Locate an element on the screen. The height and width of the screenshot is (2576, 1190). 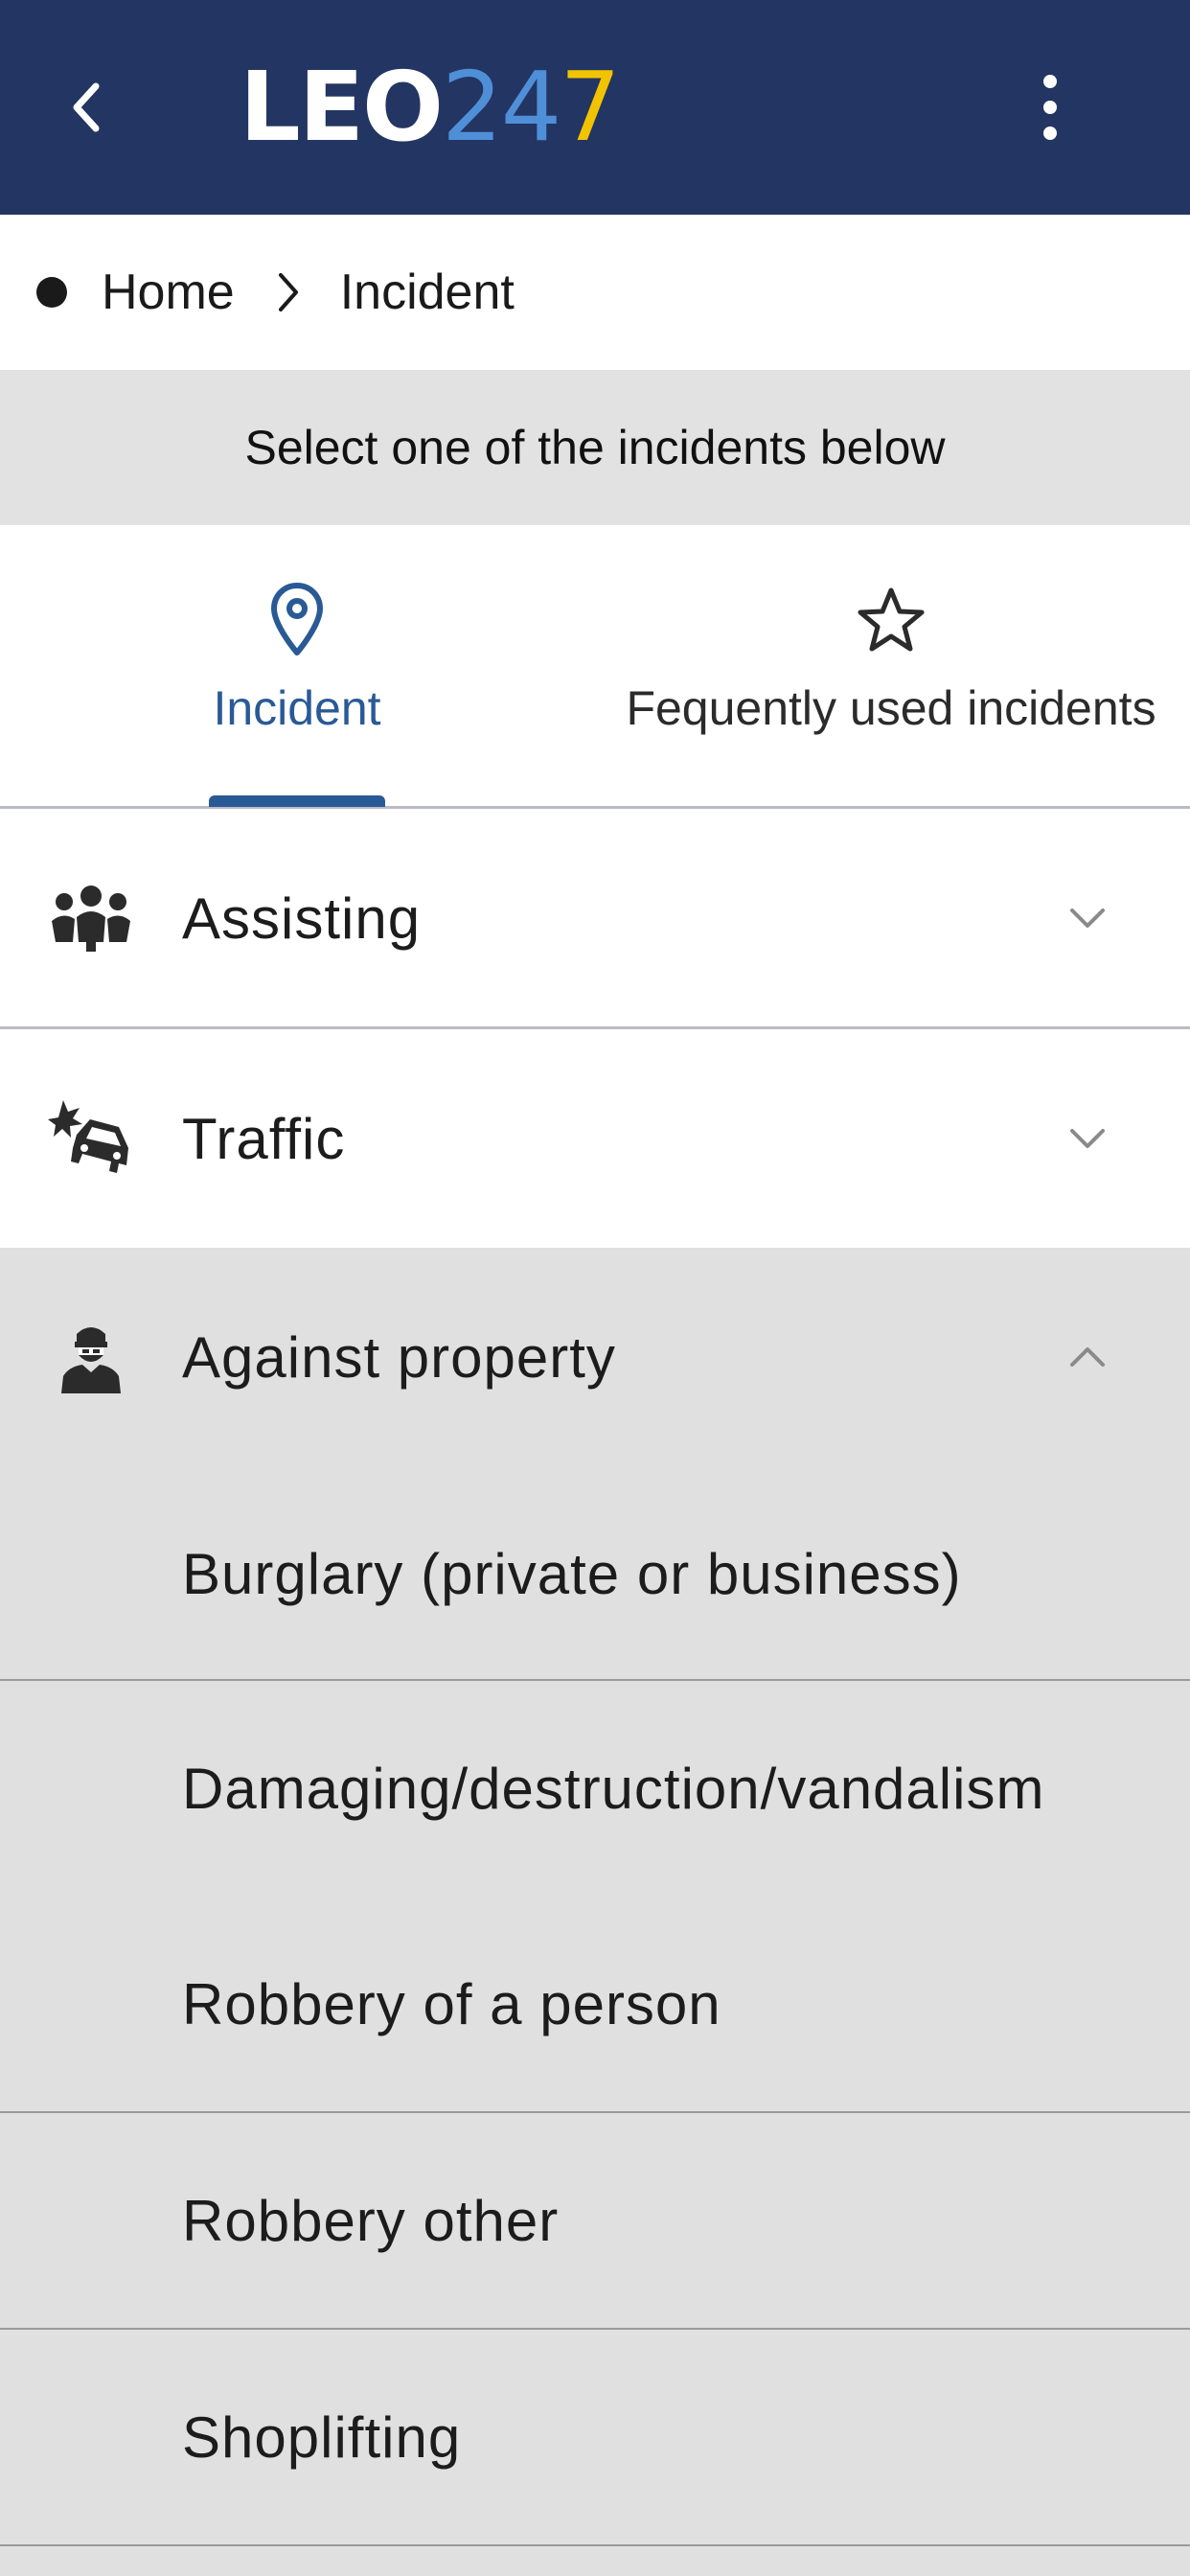
category-assisting: Assisting is located at coordinates (595, 918).